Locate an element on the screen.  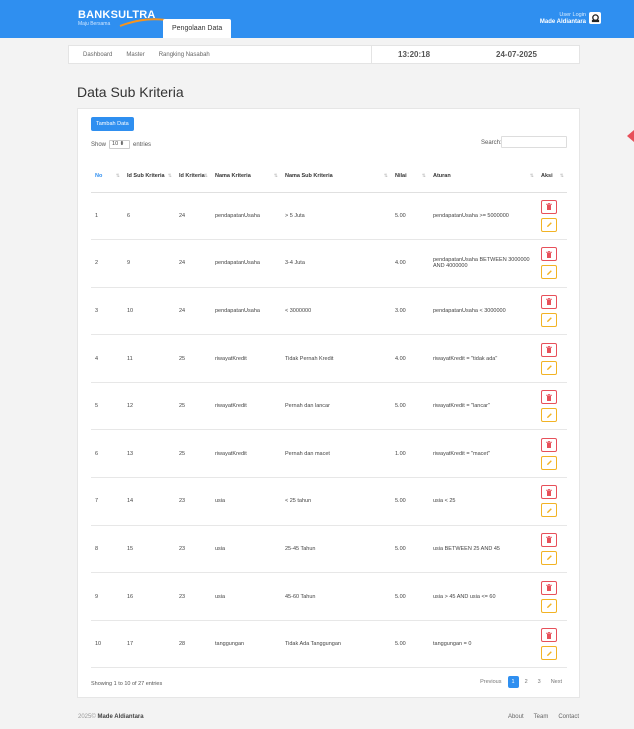
cell-no: 6 is located at coordinates (107, 454).